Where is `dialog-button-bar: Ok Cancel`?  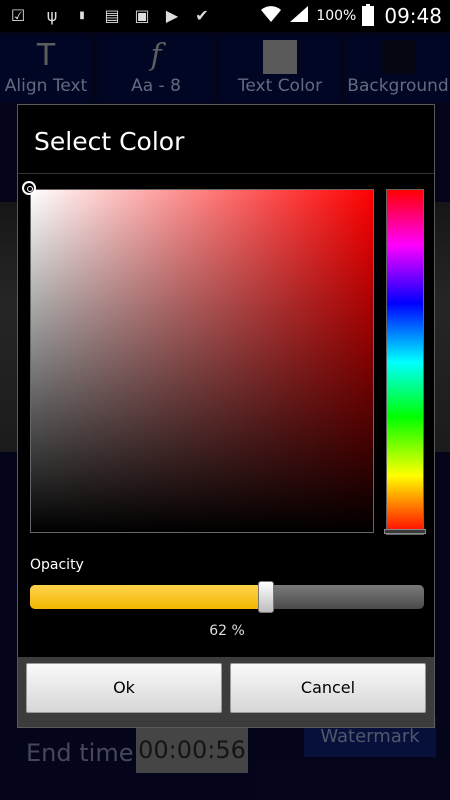 dialog-button-bar: Ok Cancel is located at coordinates (226, 692).